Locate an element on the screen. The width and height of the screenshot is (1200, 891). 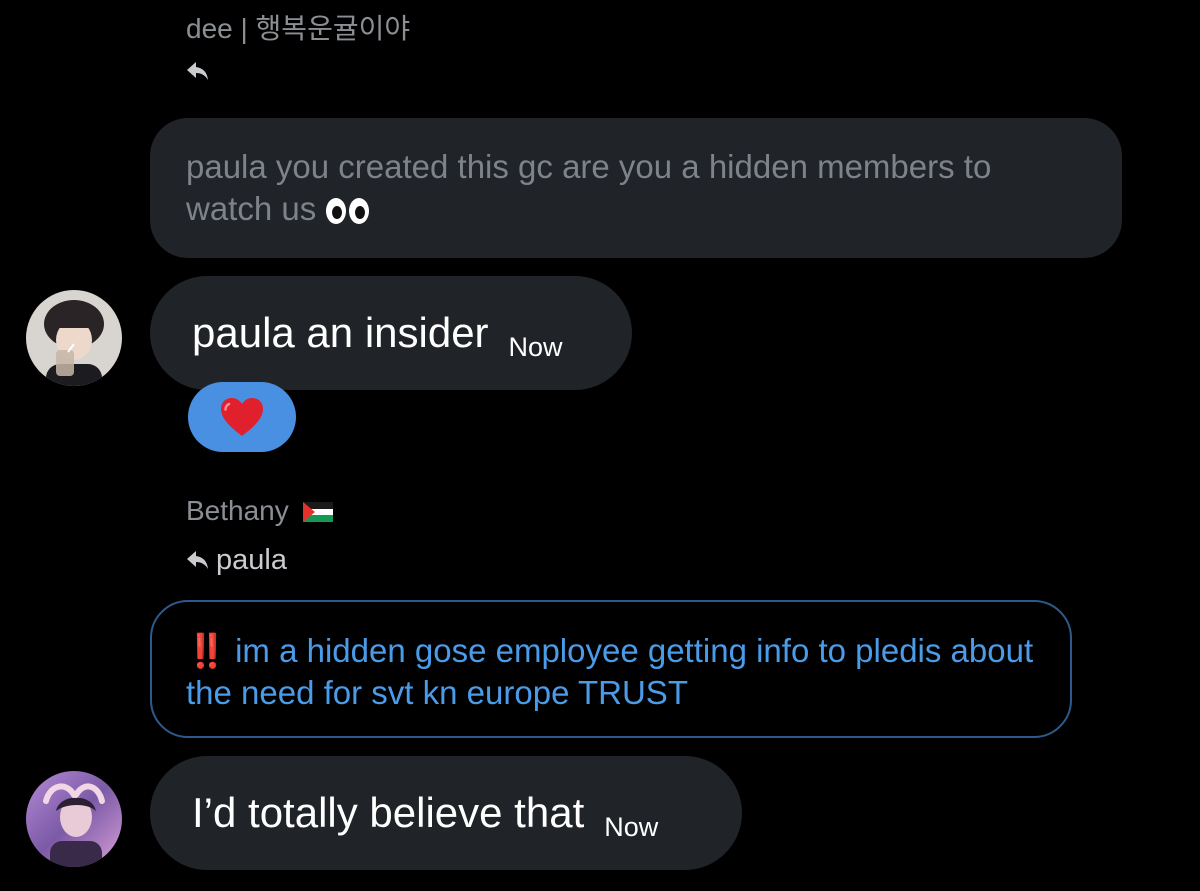
message-text: paula an insider is located at coordinates (340, 332).